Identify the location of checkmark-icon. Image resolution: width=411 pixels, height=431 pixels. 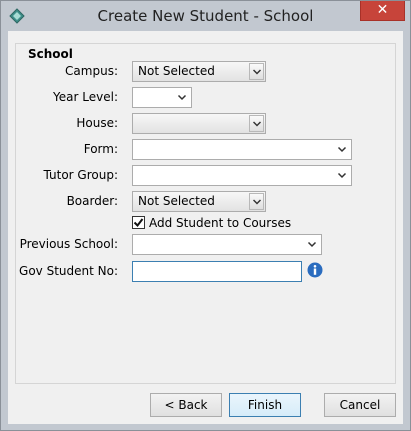
(138, 223).